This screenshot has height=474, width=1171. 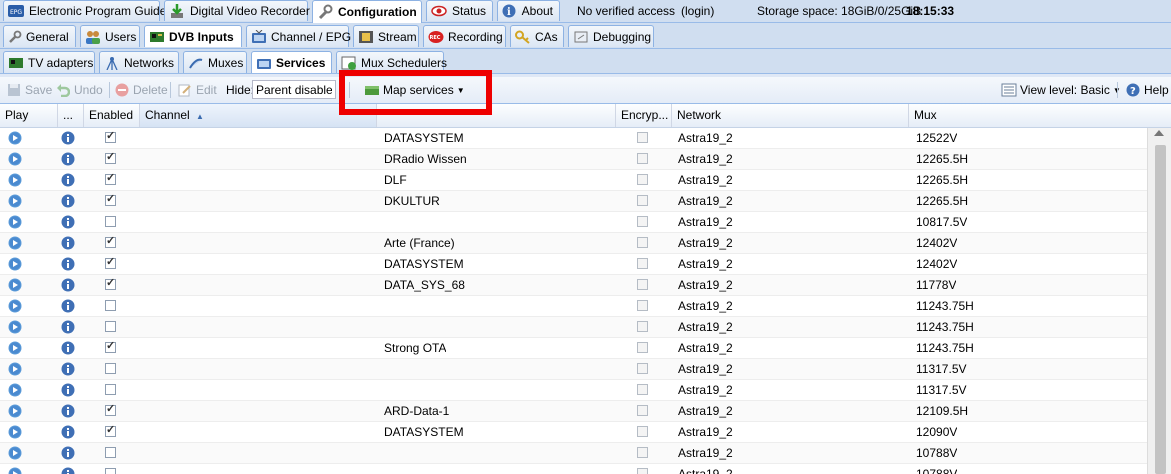 I want to click on scroll-thumb, so click(x=1160, y=309).